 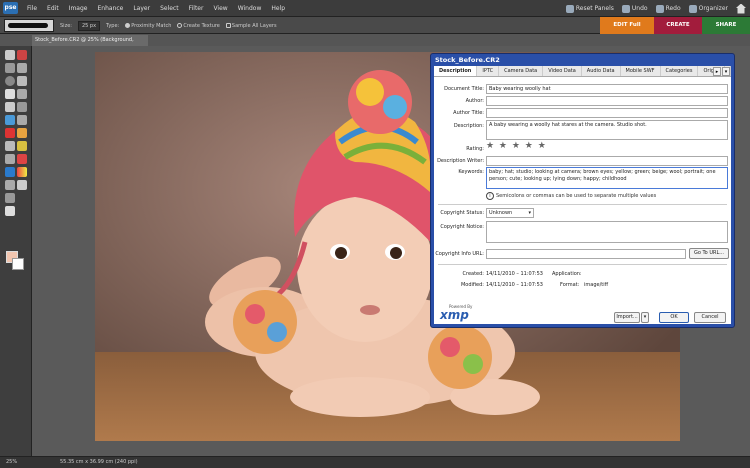 I want to click on rating-label: Rating:, so click(x=475, y=149).